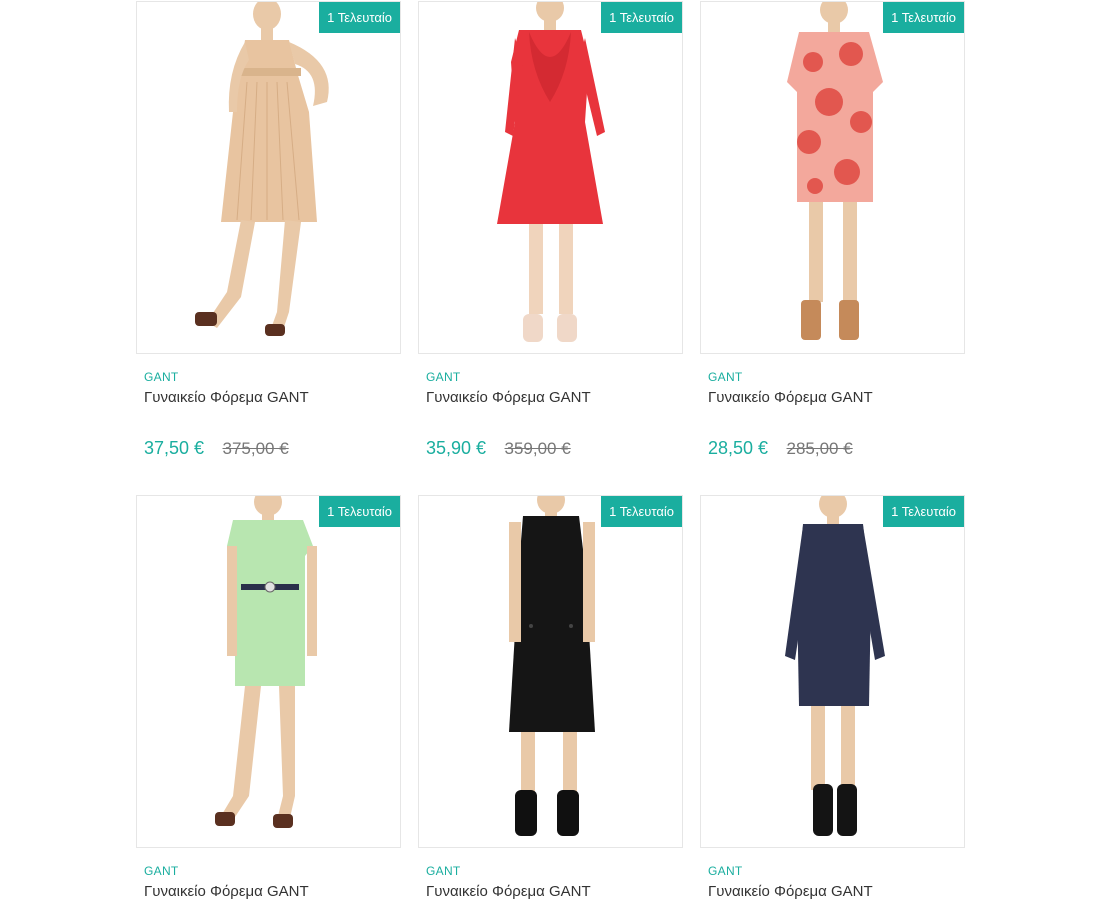 Image resolution: width=1095 pixels, height=907 pixels. What do you see at coordinates (216, 448) in the screenshot?
I see `price-row: 37,50 € 375,00 €` at bounding box center [216, 448].